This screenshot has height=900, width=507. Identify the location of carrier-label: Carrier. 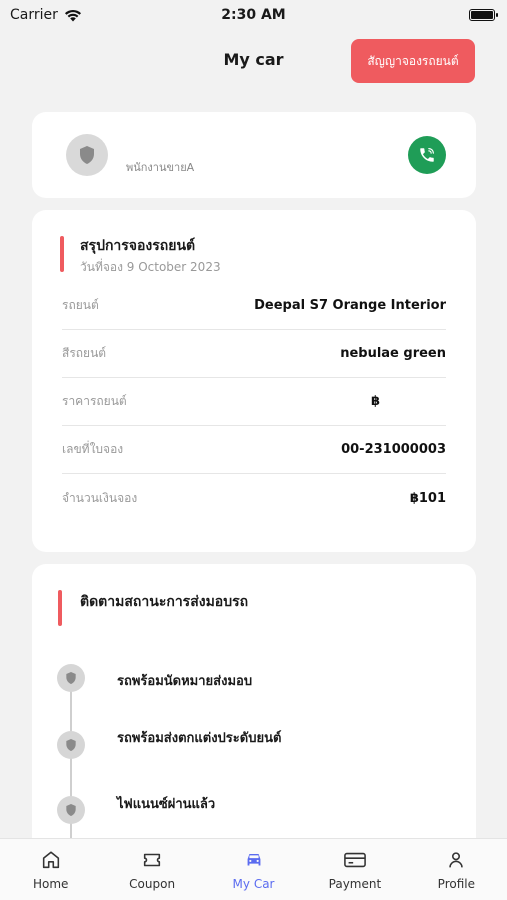
(34, 15).